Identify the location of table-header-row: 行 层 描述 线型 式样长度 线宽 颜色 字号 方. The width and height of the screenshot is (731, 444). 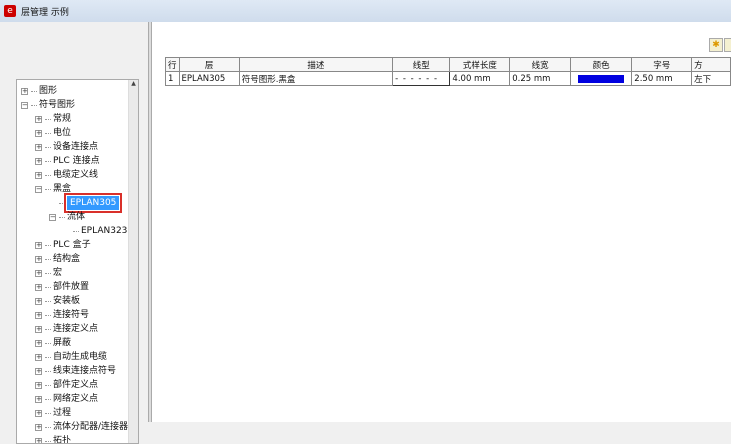
(448, 65).